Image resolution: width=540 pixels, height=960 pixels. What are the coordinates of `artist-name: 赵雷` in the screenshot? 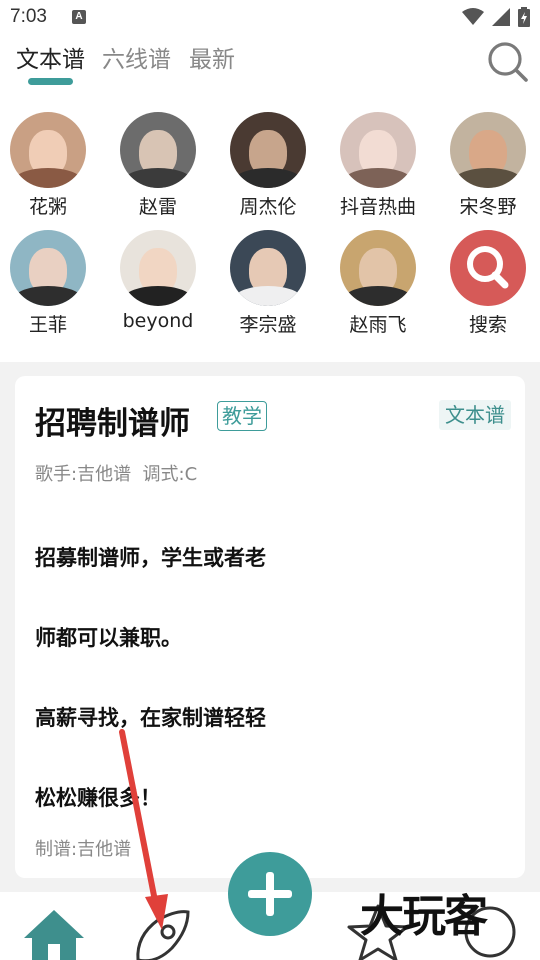 It's located at (157, 207).